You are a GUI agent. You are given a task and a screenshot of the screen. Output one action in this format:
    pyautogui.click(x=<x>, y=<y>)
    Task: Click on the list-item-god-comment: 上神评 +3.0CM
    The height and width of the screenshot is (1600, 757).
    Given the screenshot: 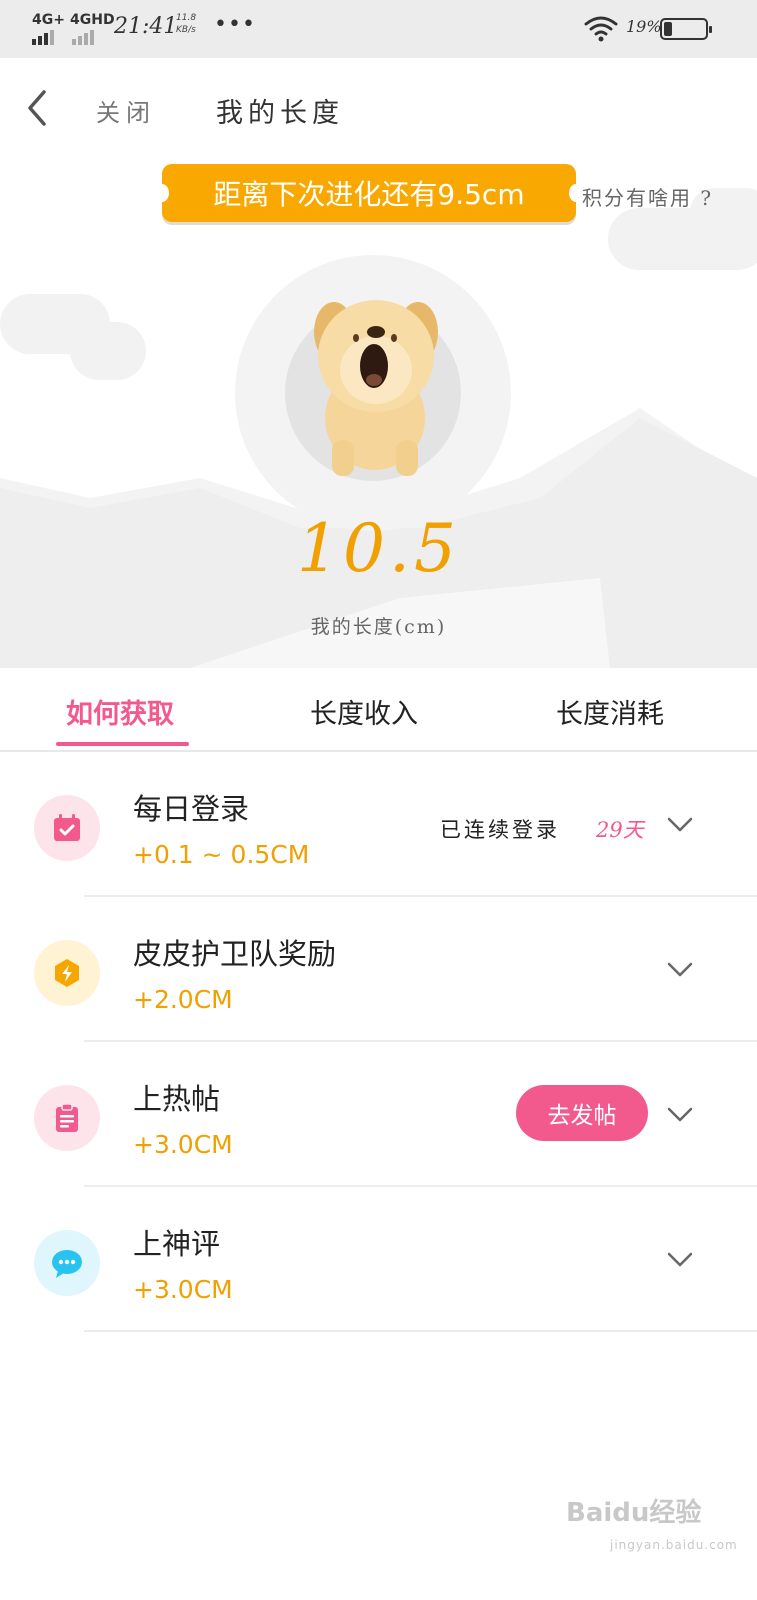 What is the action you would take?
    pyautogui.click(x=378, y=1259)
    